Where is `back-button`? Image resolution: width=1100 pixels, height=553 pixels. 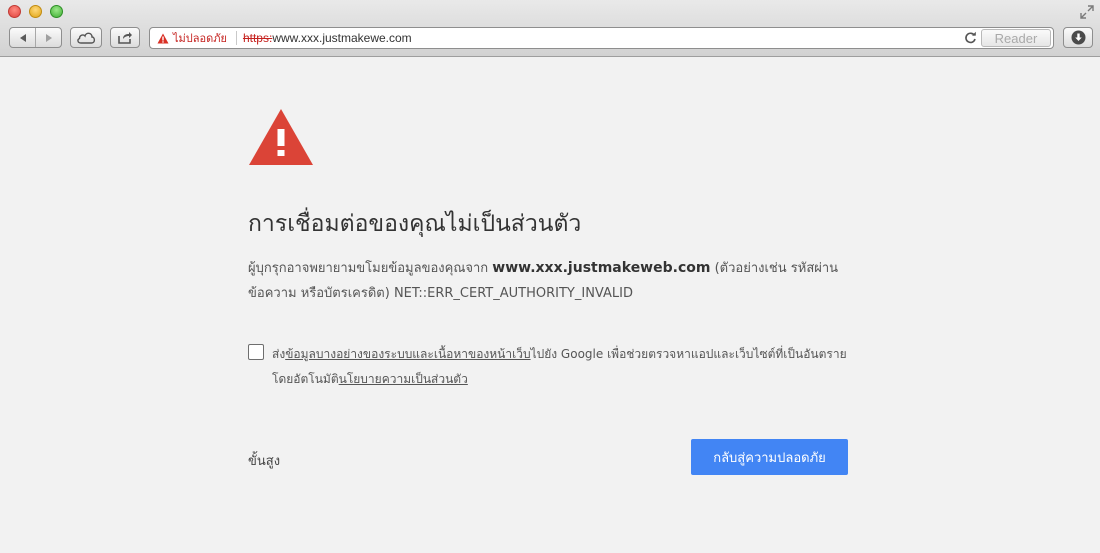
back-button is located at coordinates (22, 37).